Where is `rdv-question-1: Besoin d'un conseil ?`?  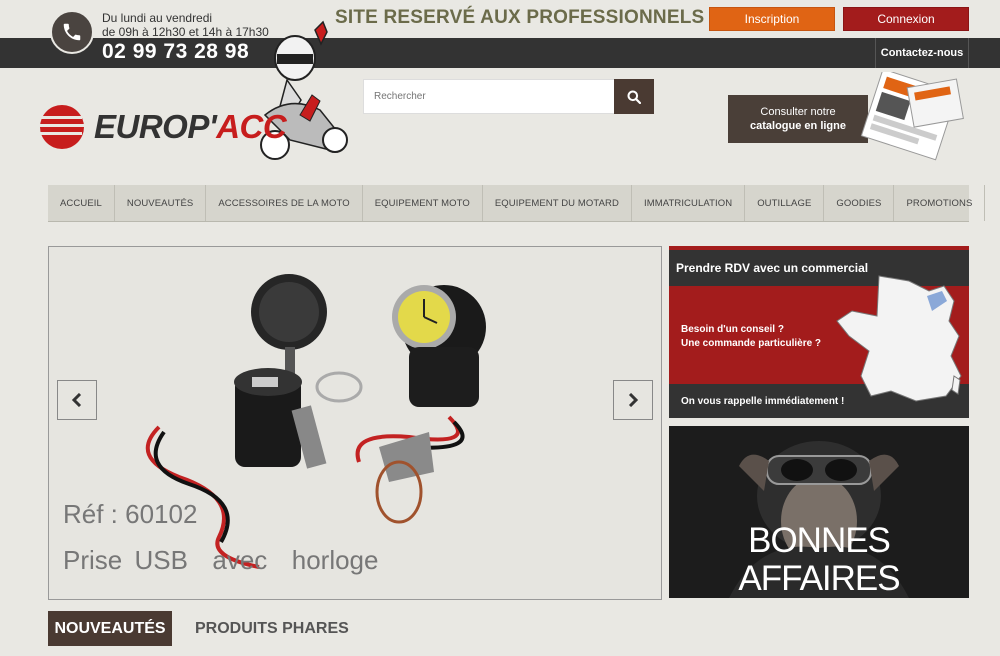
rdv-question-1: Besoin d'un conseil ? is located at coordinates (732, 329).